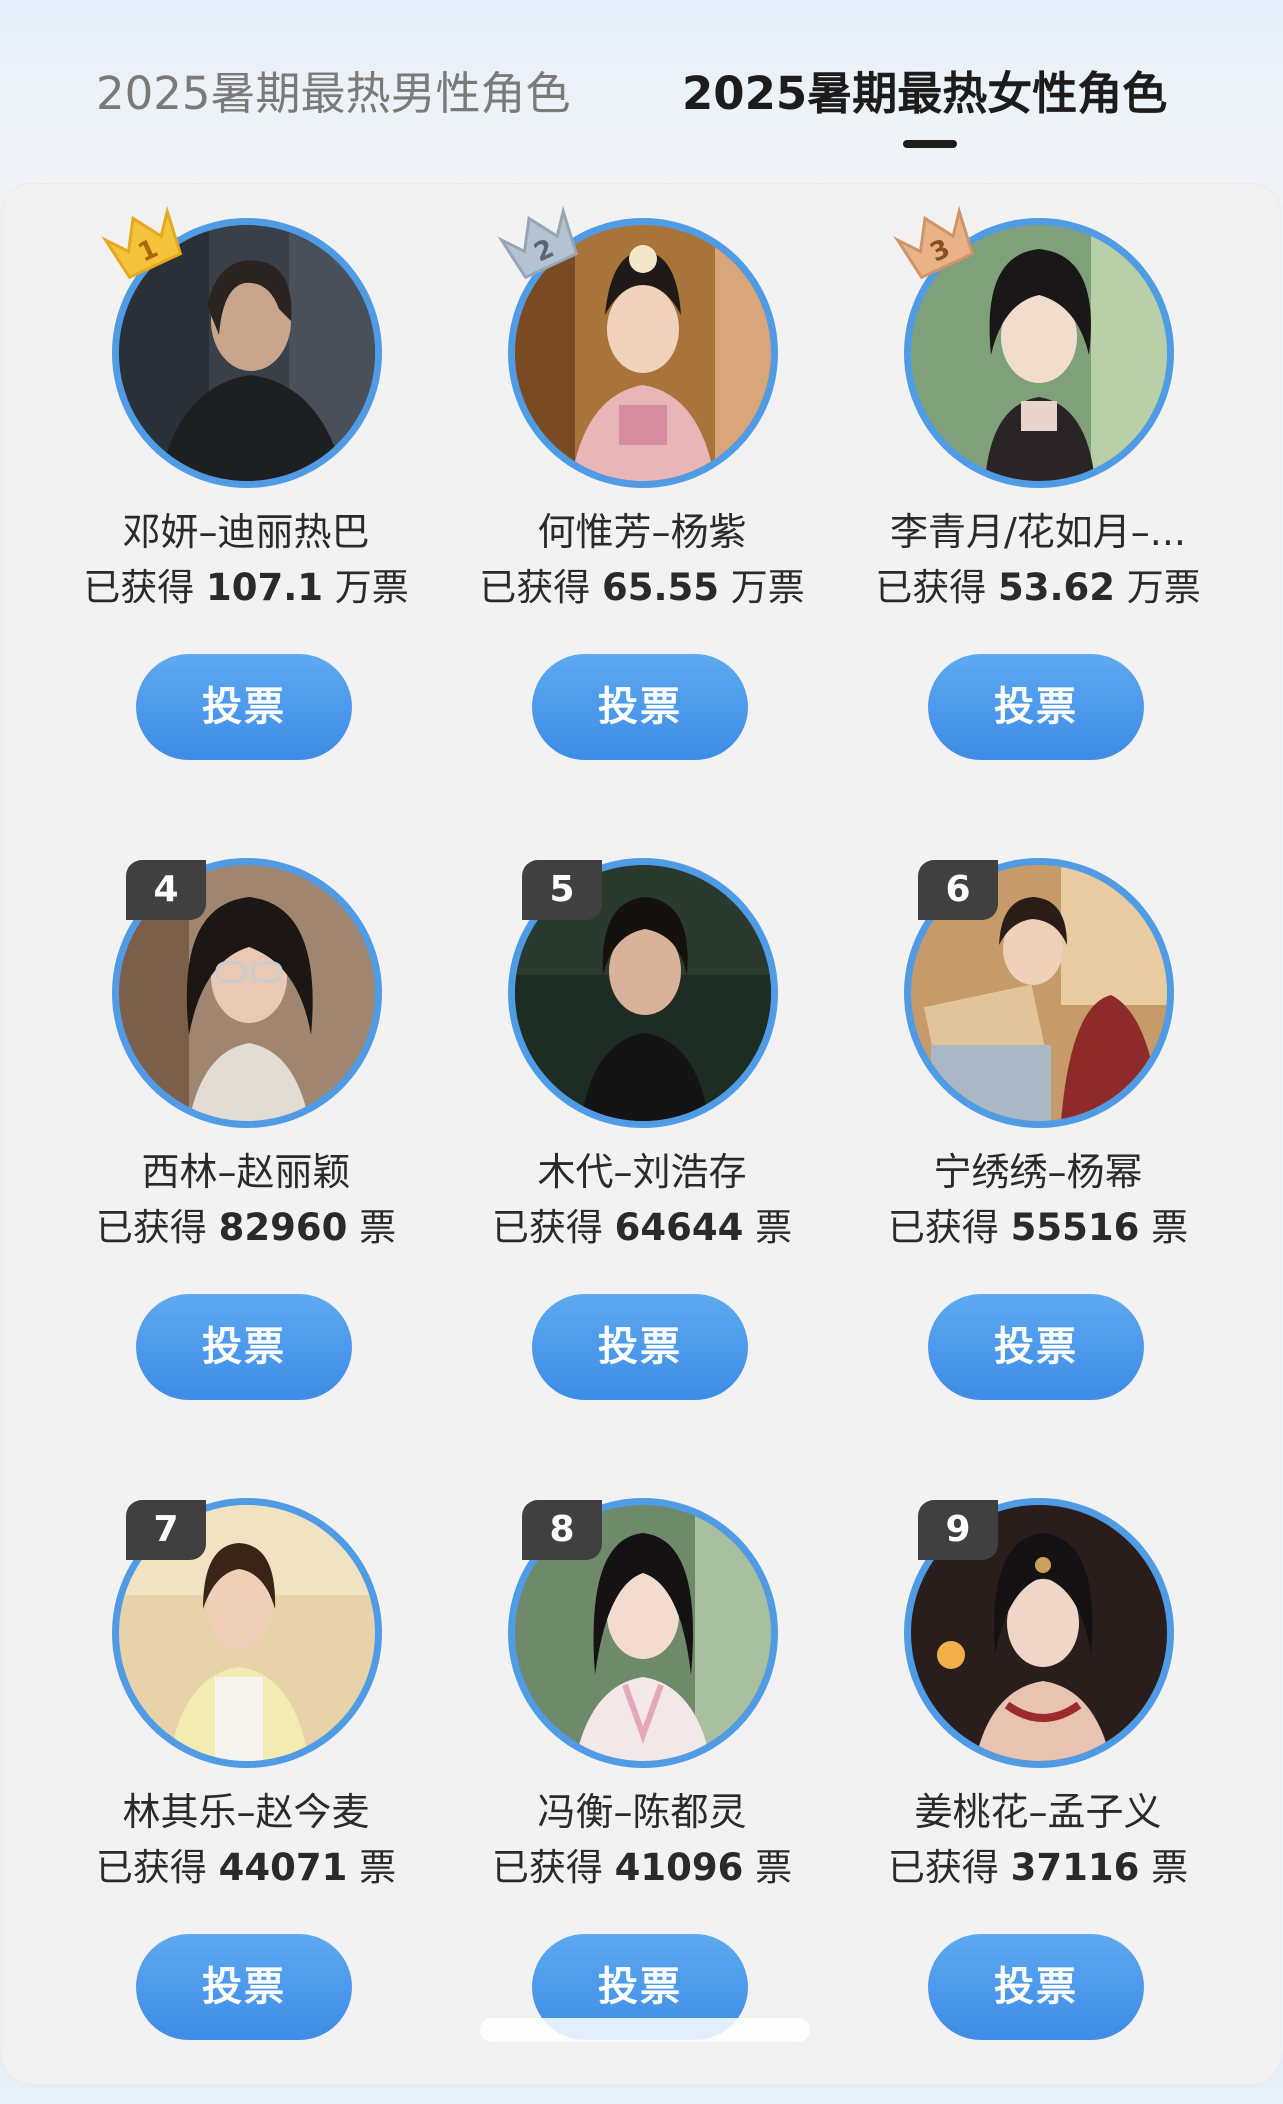 The height and width of the screenshot is (2104, 1283). What do you see at coordinates (642, 532) in the screenshot?
I see `character-name: 何惟芳–杨紫` at bounding box center [642, 532].